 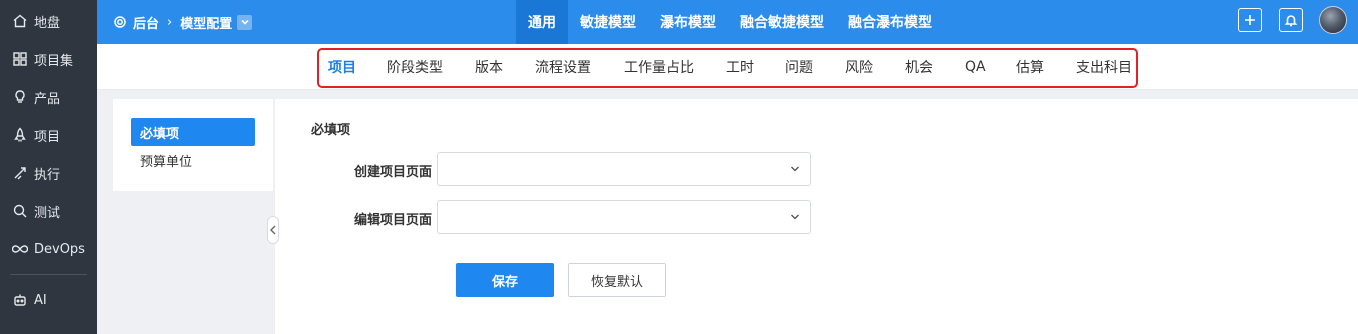 I want to click on sidebar-item-label: 测试, so click(x=47, y=213).